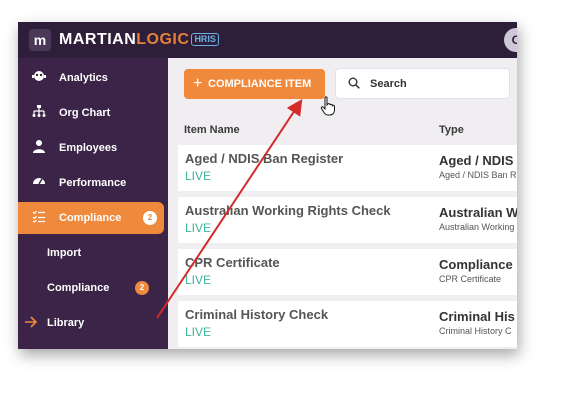 This screenshot has width=561, height=393. I want to click on brand-main: MARTIAN, so click(98, 39).